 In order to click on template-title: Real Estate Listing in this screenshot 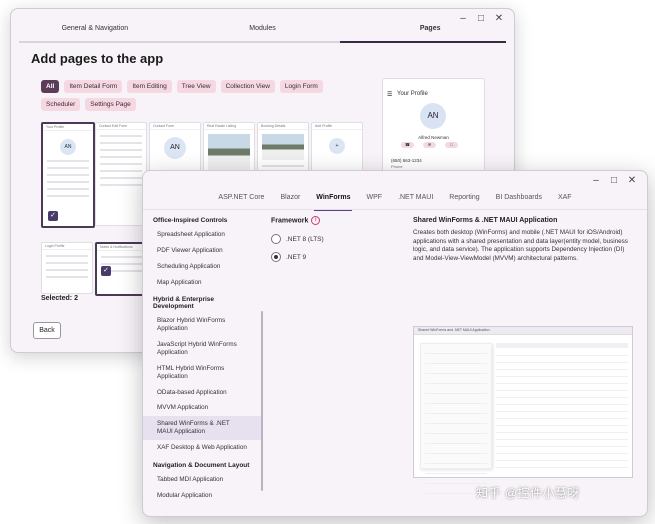, I will do `click(229, 126)`.